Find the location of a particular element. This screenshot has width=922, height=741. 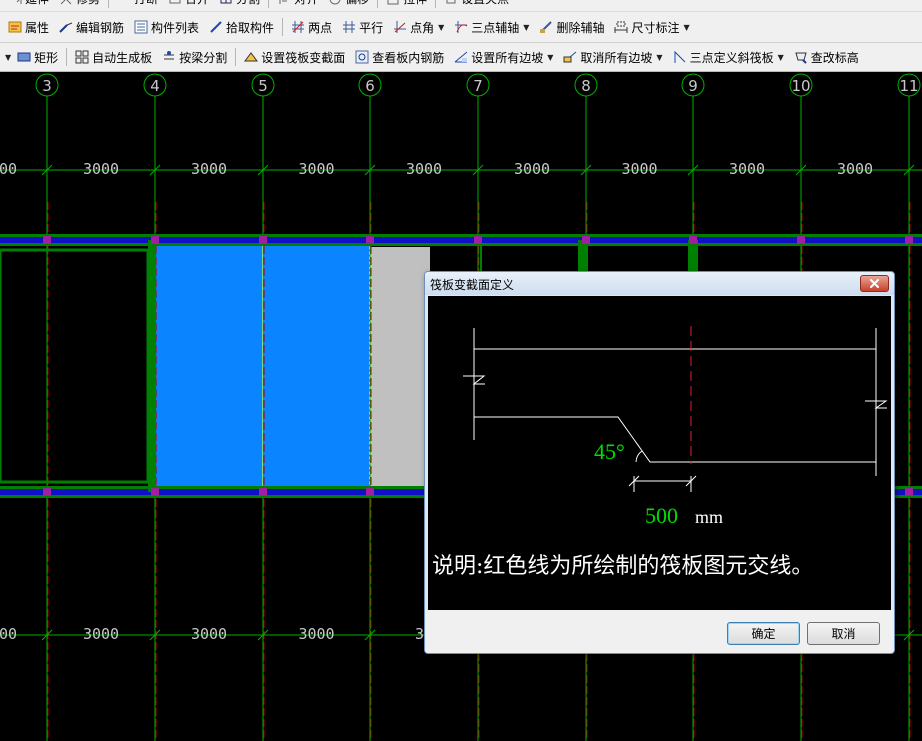

toolbar-top-button-trim: 修剪 is located at coordinates (79, 5).